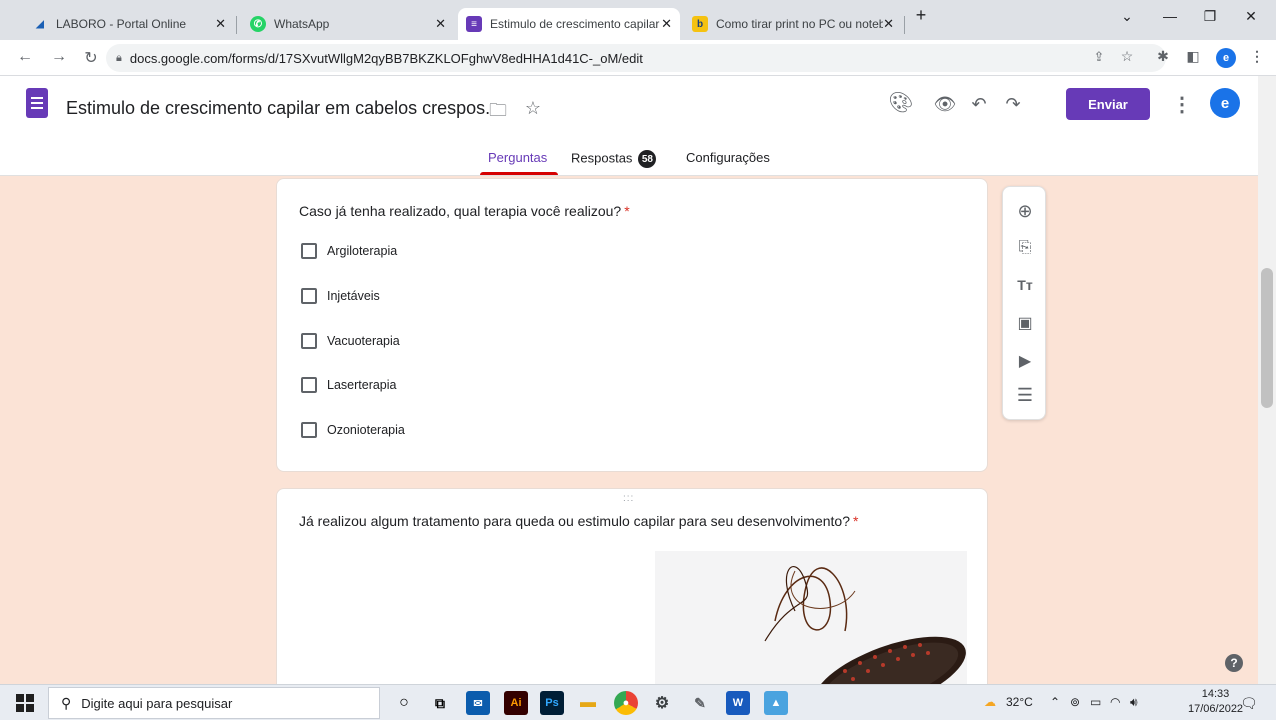 The width and height of the screenshot is (1276, 720). I want to click on file-explorer-icon: ▬, so click(588, 703).